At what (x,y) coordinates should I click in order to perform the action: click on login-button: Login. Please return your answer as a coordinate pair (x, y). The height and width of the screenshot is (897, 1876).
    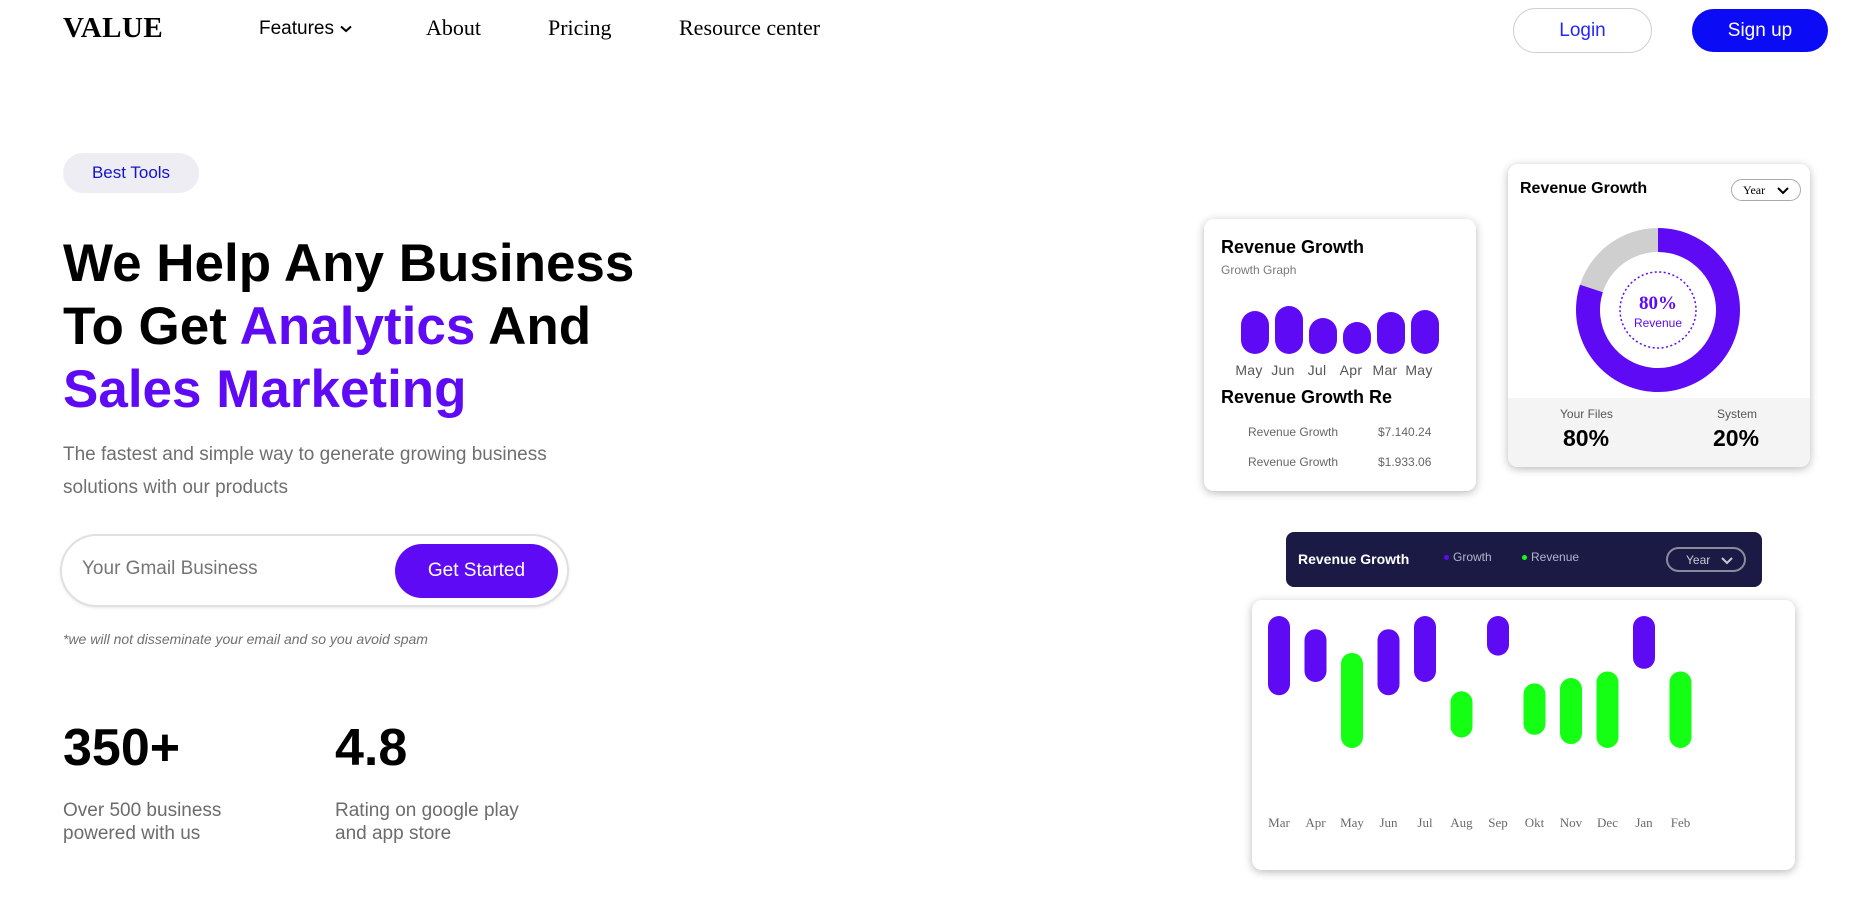
    Looking at the image, I should click on (1582, 30).